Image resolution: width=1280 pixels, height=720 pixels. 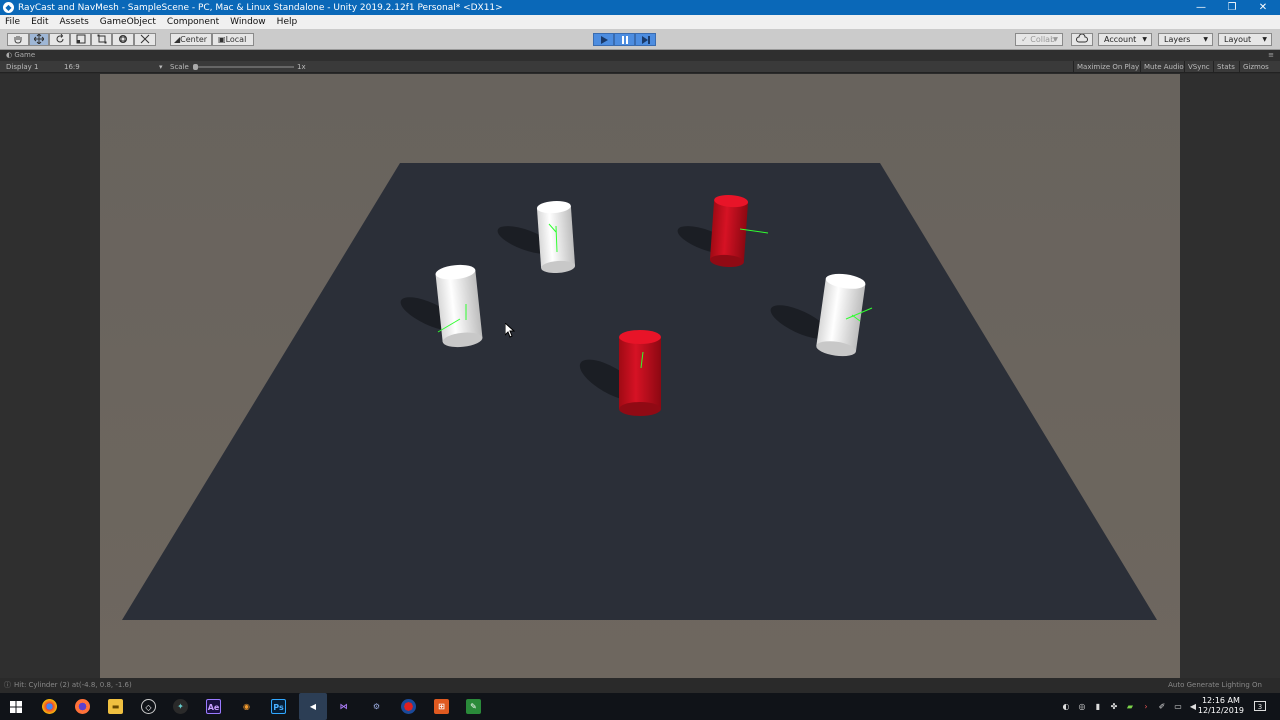 I want to click on tools-icon, so click(x=145, y=39).